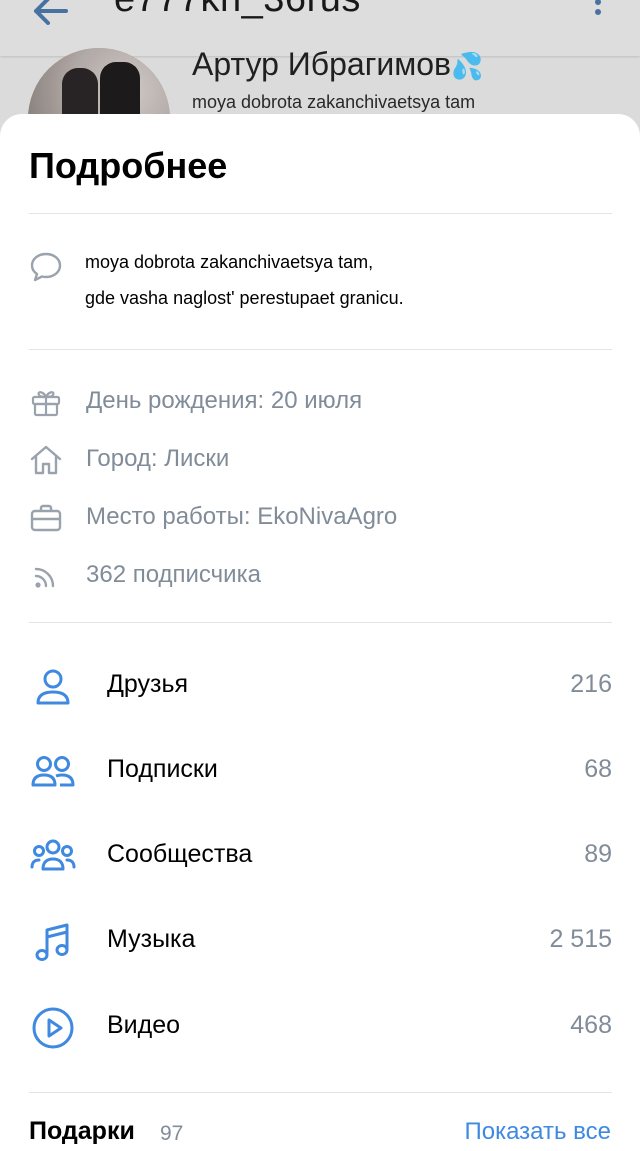  What do you see at coordinates (52, 942) in the screenshot?
I see `music-note-icon` at bounding box center [52, 942].